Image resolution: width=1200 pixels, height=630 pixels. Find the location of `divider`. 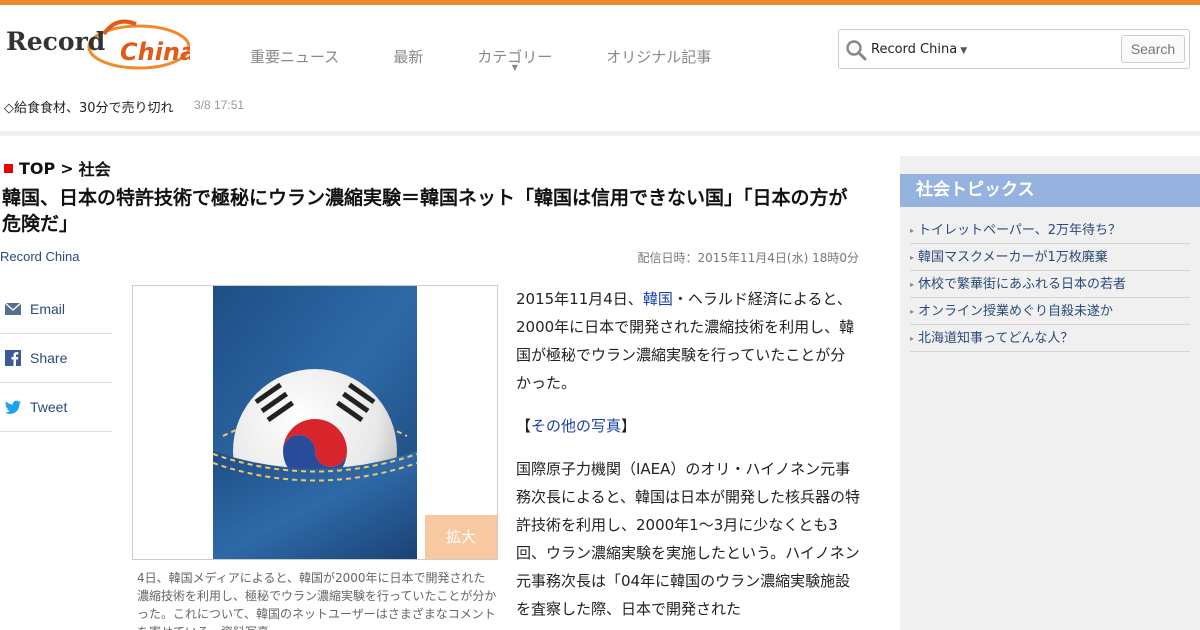

divider is located at coordinates (600, 133).